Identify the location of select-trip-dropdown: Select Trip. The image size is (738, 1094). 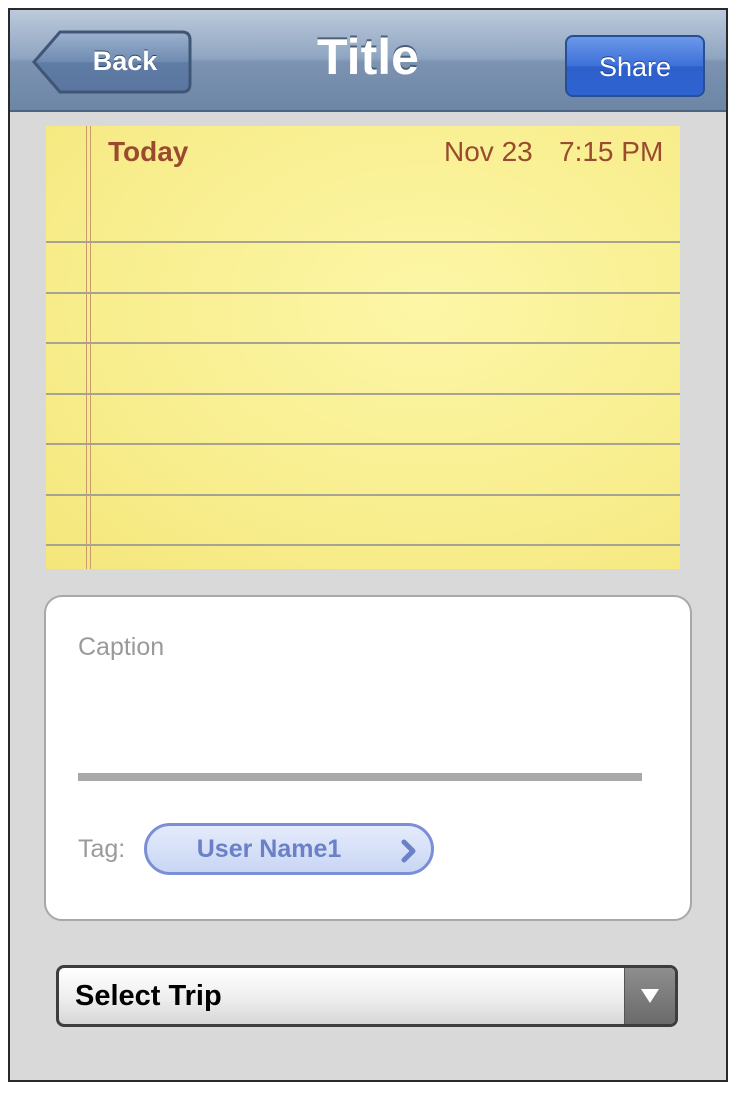
(367, 996).